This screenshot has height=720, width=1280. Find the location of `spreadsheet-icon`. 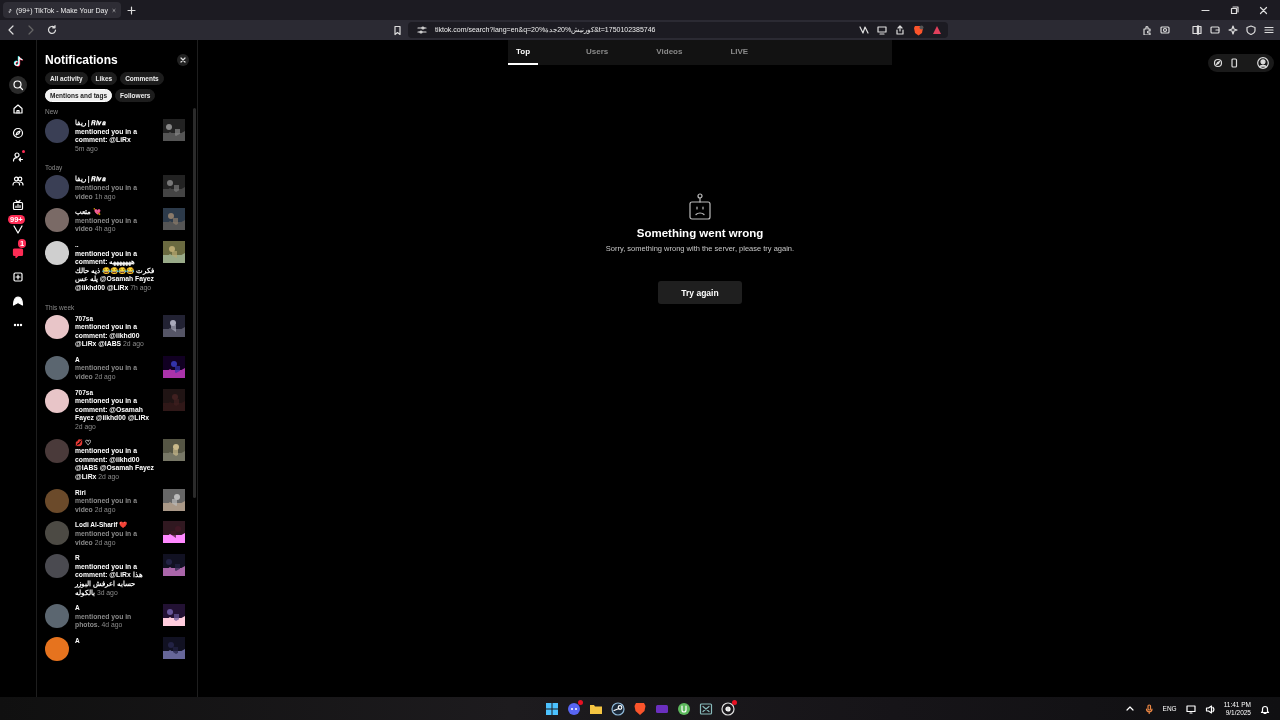

spreadsheet-icon is located at coordinates (706, 708).